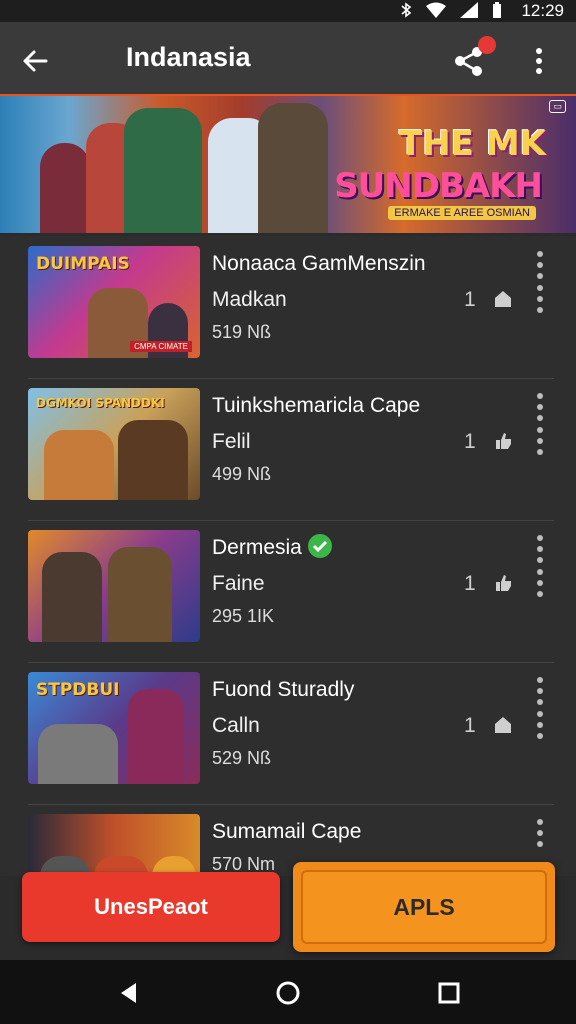  I want to click on item-title: Tuinkshemaricla Cape, so click(316, 405).